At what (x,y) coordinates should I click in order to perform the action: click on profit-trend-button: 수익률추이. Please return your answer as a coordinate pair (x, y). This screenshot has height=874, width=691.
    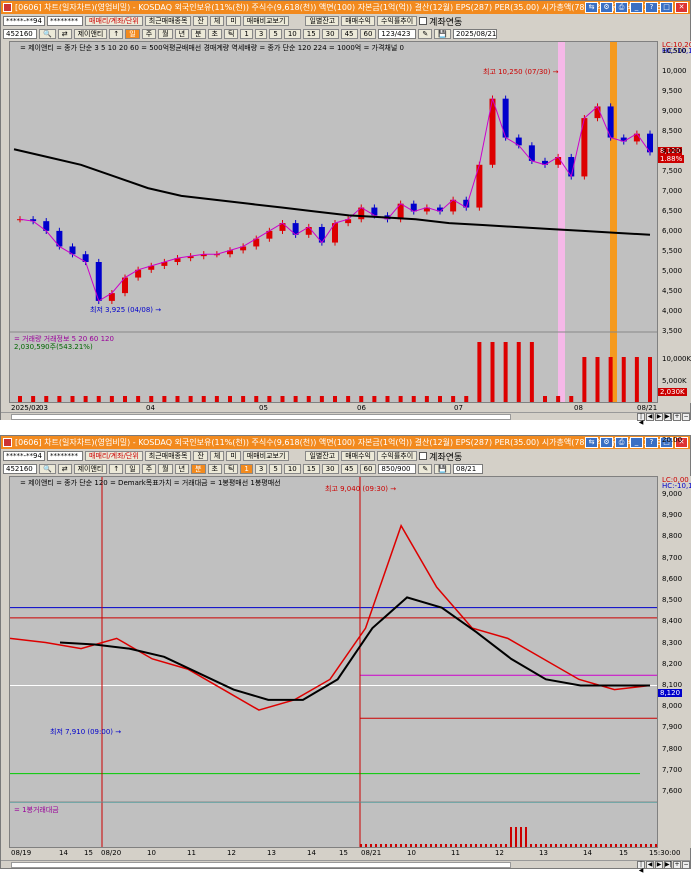
    Looking at the image, I should click on (397, 21).